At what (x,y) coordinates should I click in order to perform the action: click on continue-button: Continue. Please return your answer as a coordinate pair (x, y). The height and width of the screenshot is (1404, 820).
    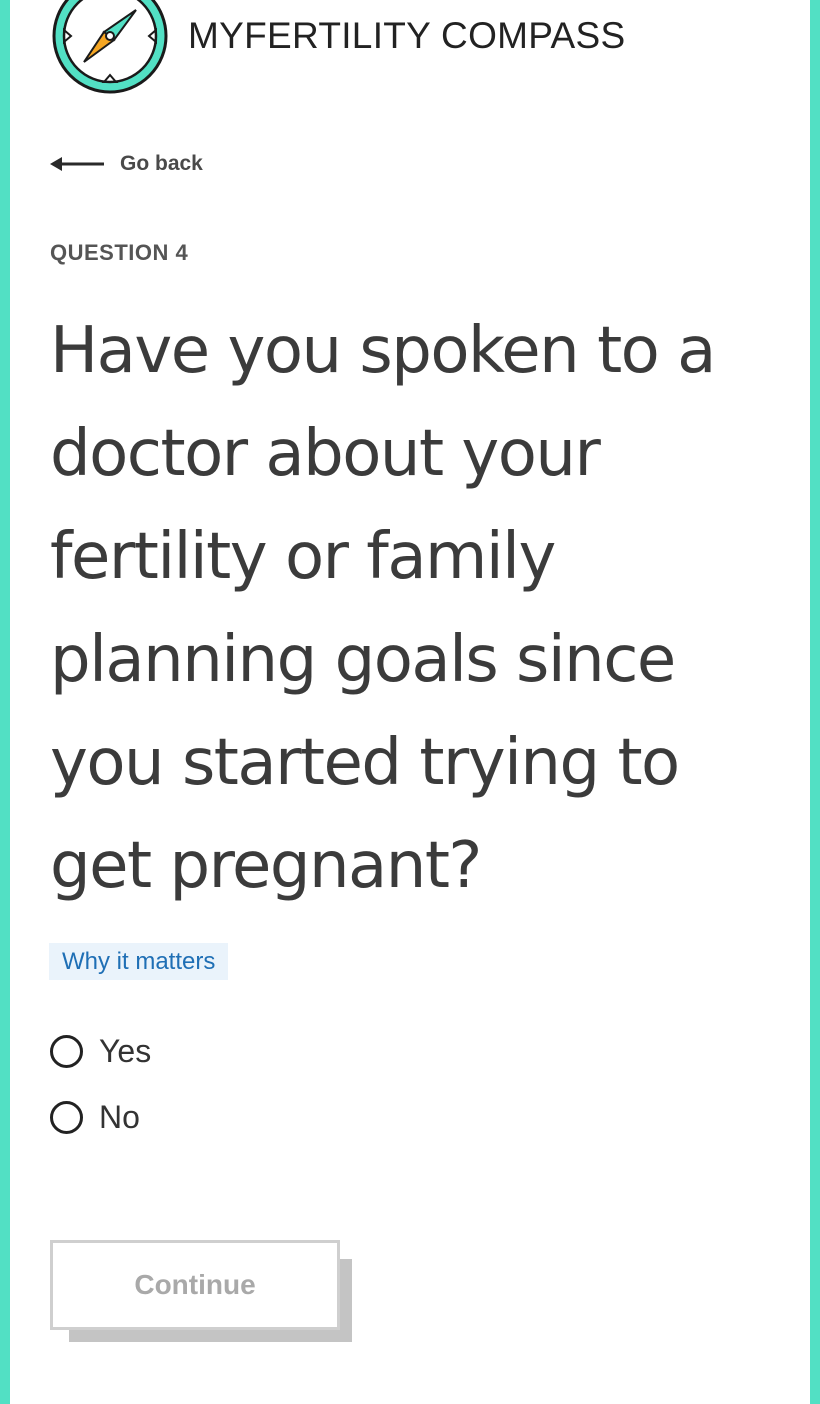
    Looking at the image, I should click on (195, 1285).